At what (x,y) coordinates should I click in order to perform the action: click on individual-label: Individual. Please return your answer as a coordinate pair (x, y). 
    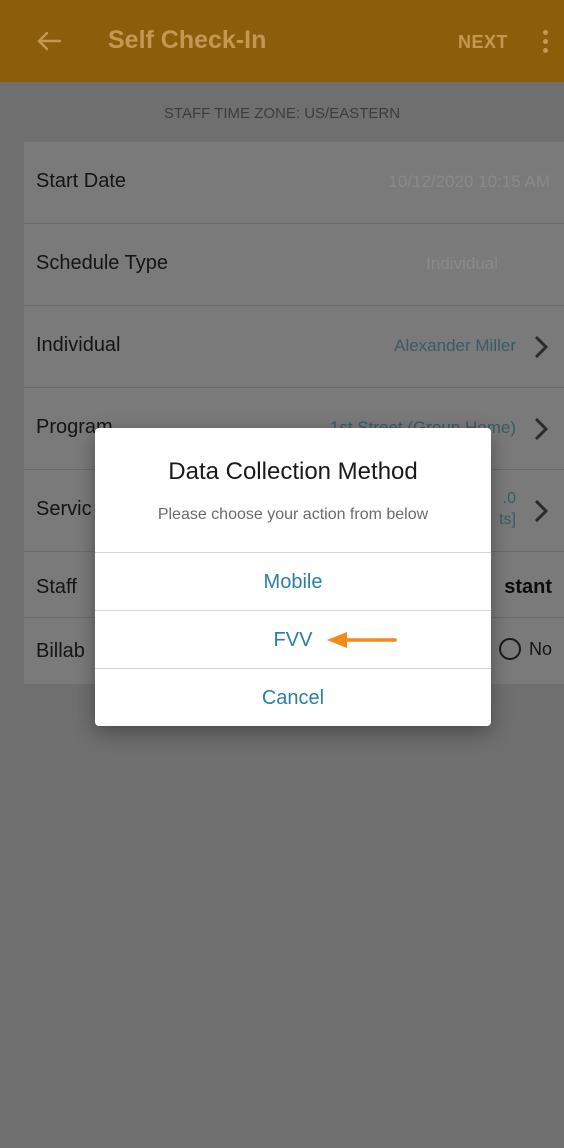
    Looking at the image, I should click on (78, 345).